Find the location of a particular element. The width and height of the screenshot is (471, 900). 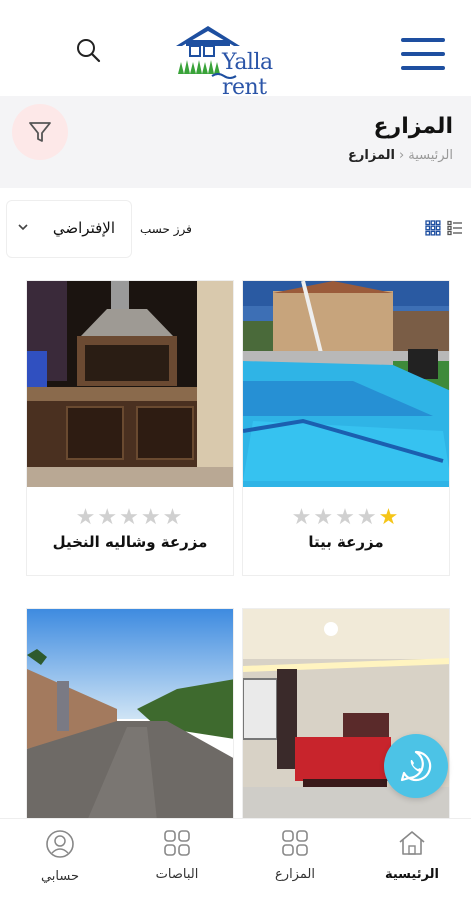

listing-photo-road is located at coordinates (130, 715).